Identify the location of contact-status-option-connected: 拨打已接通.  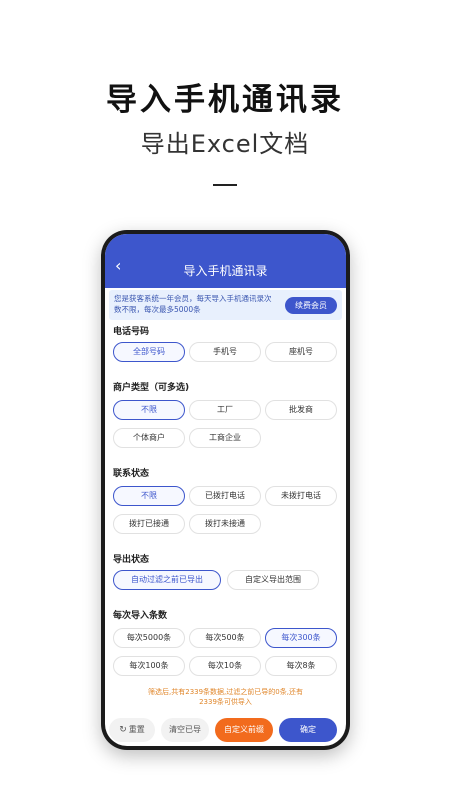
(149, 524).